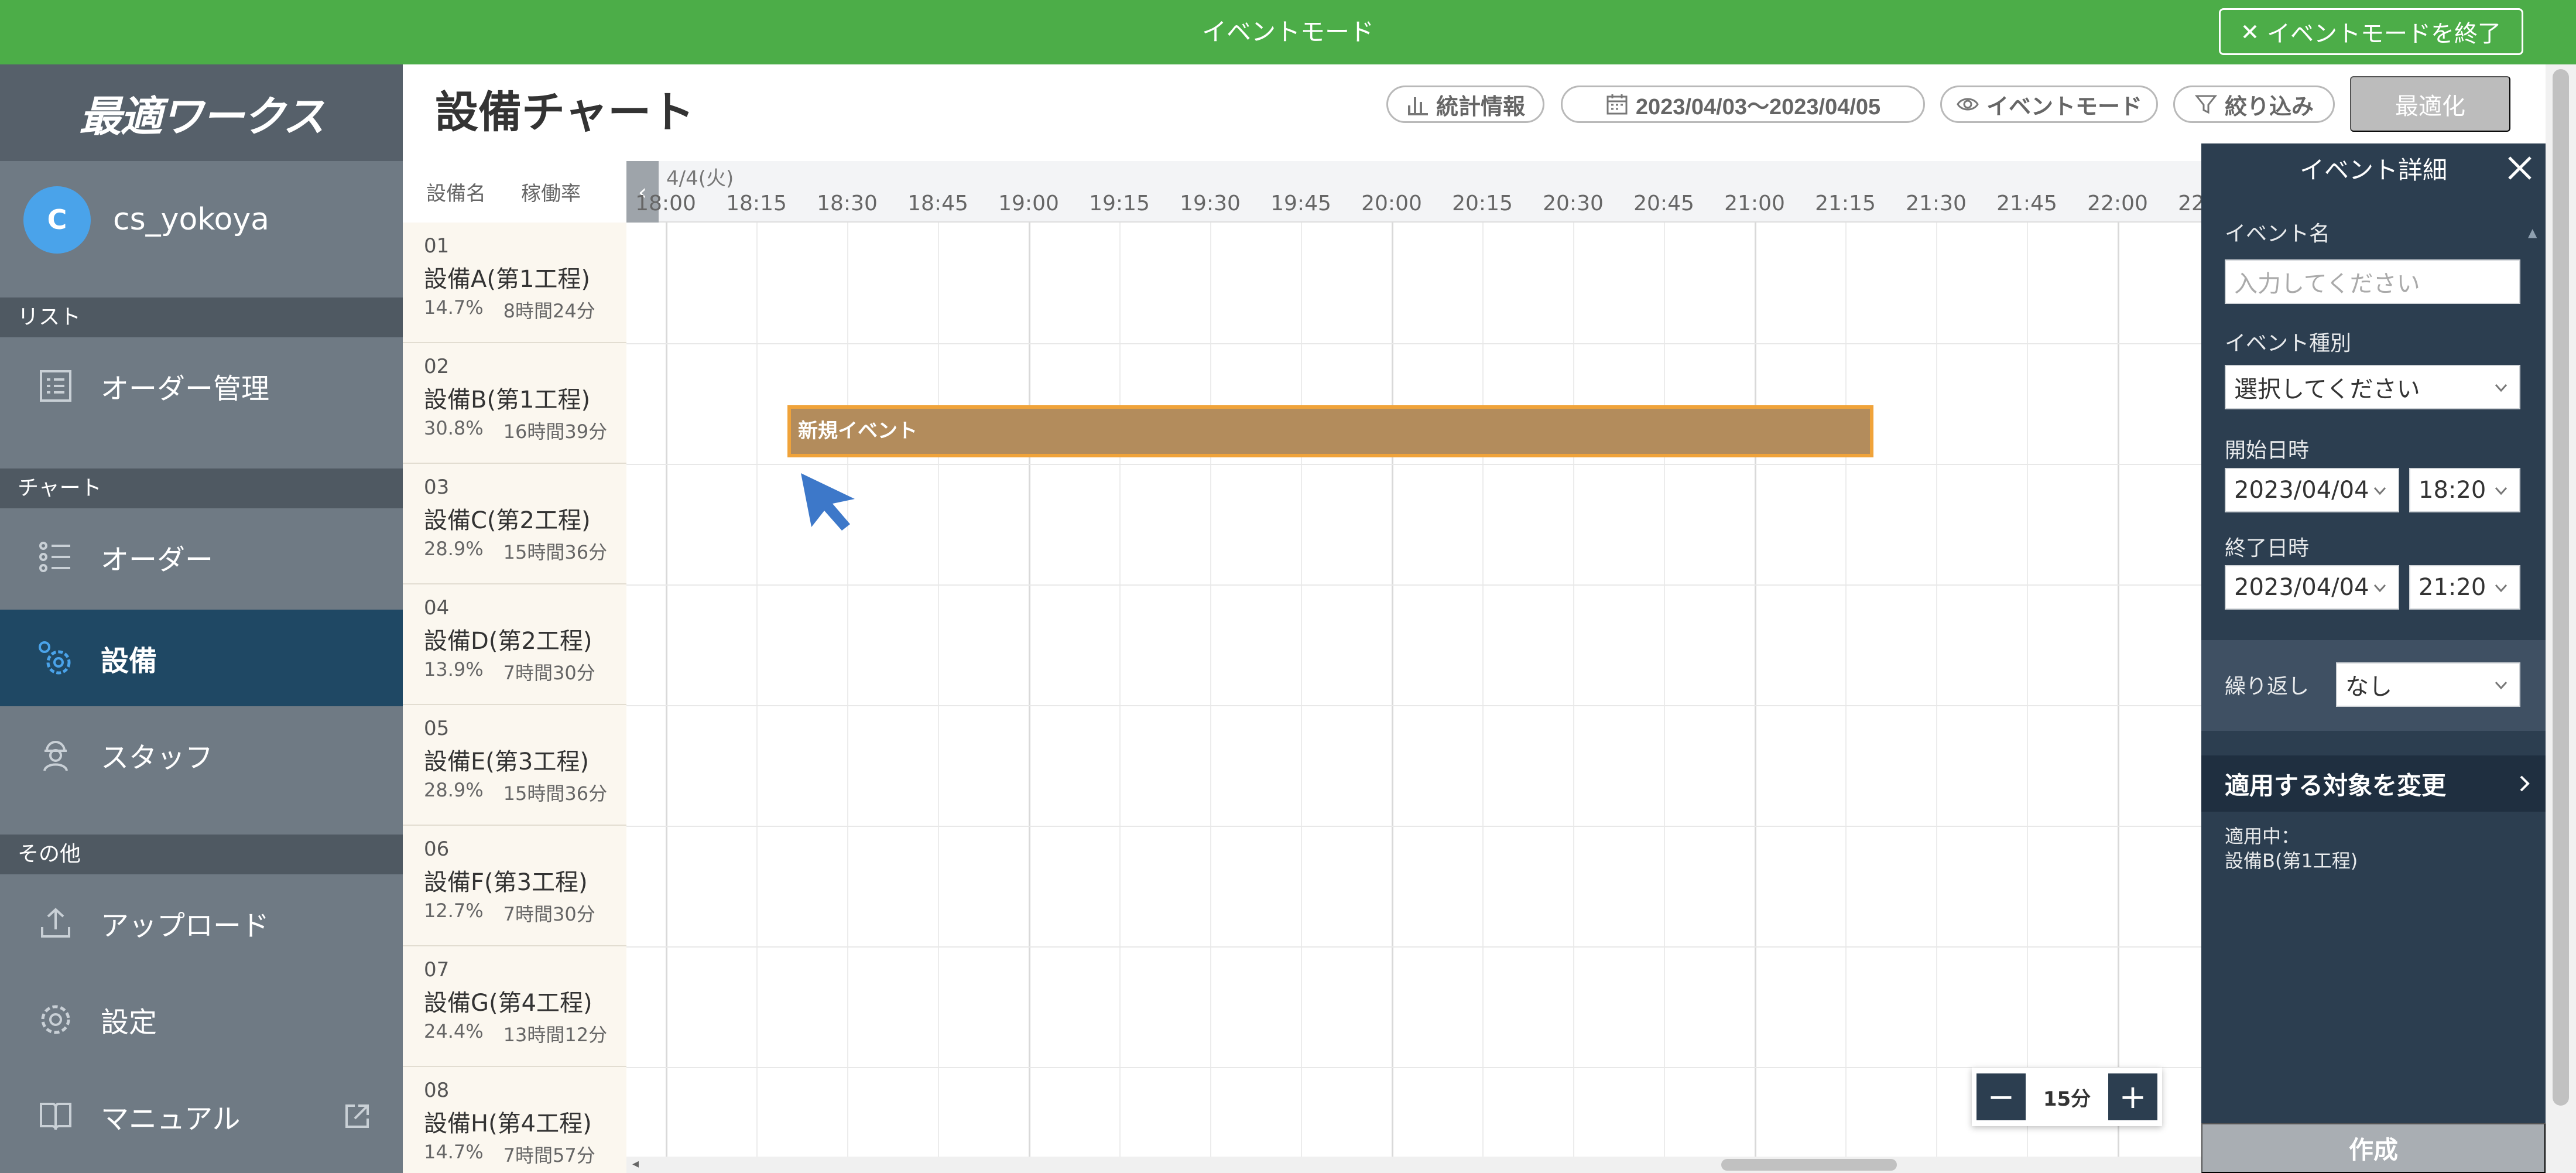 Image resolution: width=2576 pixels, height=1173 pixels. I want to click on calendar-icon, so click(1617, 104).